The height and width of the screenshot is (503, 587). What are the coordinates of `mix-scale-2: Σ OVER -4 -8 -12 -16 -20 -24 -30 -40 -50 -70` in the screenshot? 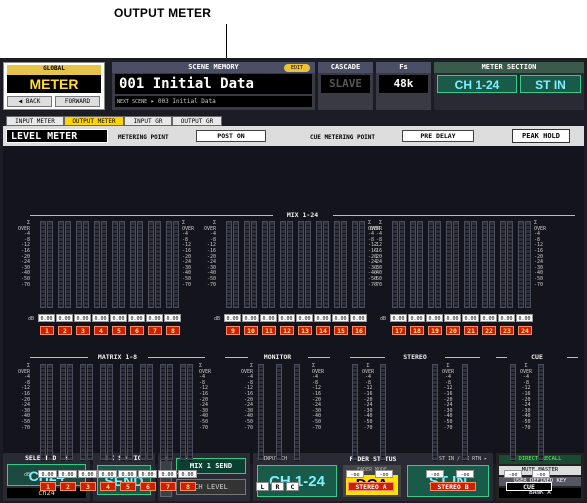 It's located at (375, 254).